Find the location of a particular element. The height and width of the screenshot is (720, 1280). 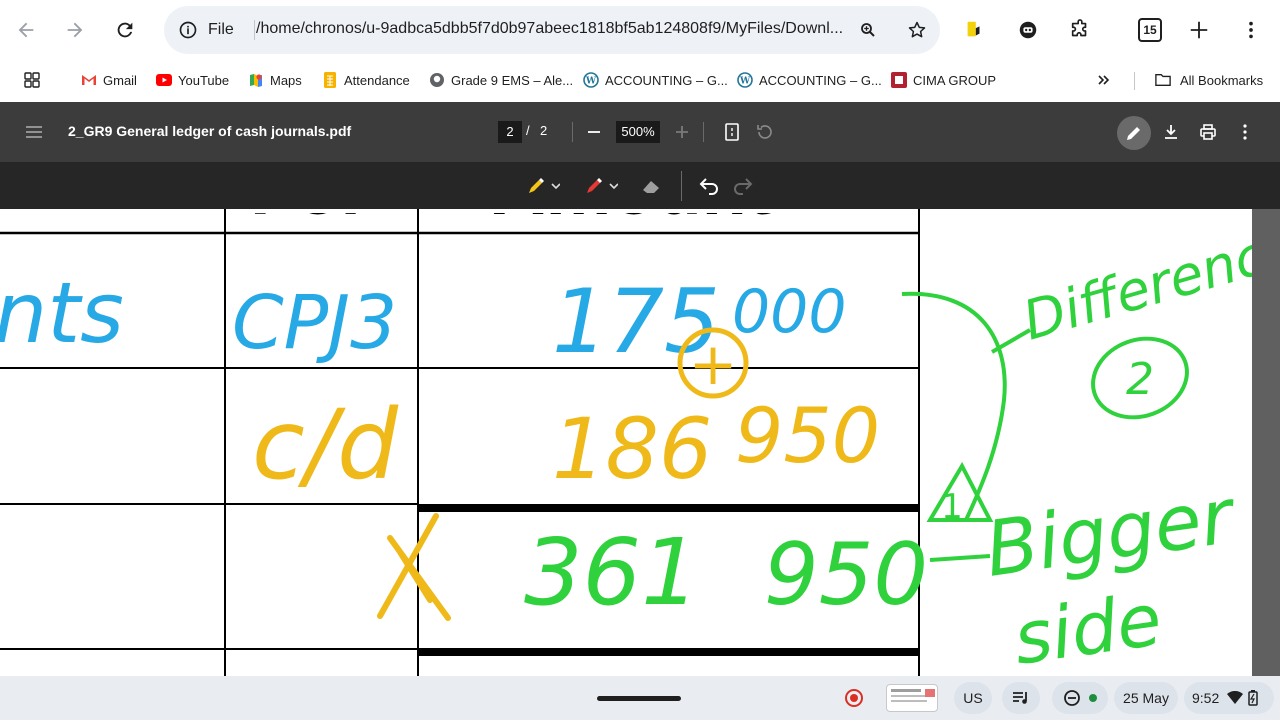

redo-icon is located at coordinates (743, 186).